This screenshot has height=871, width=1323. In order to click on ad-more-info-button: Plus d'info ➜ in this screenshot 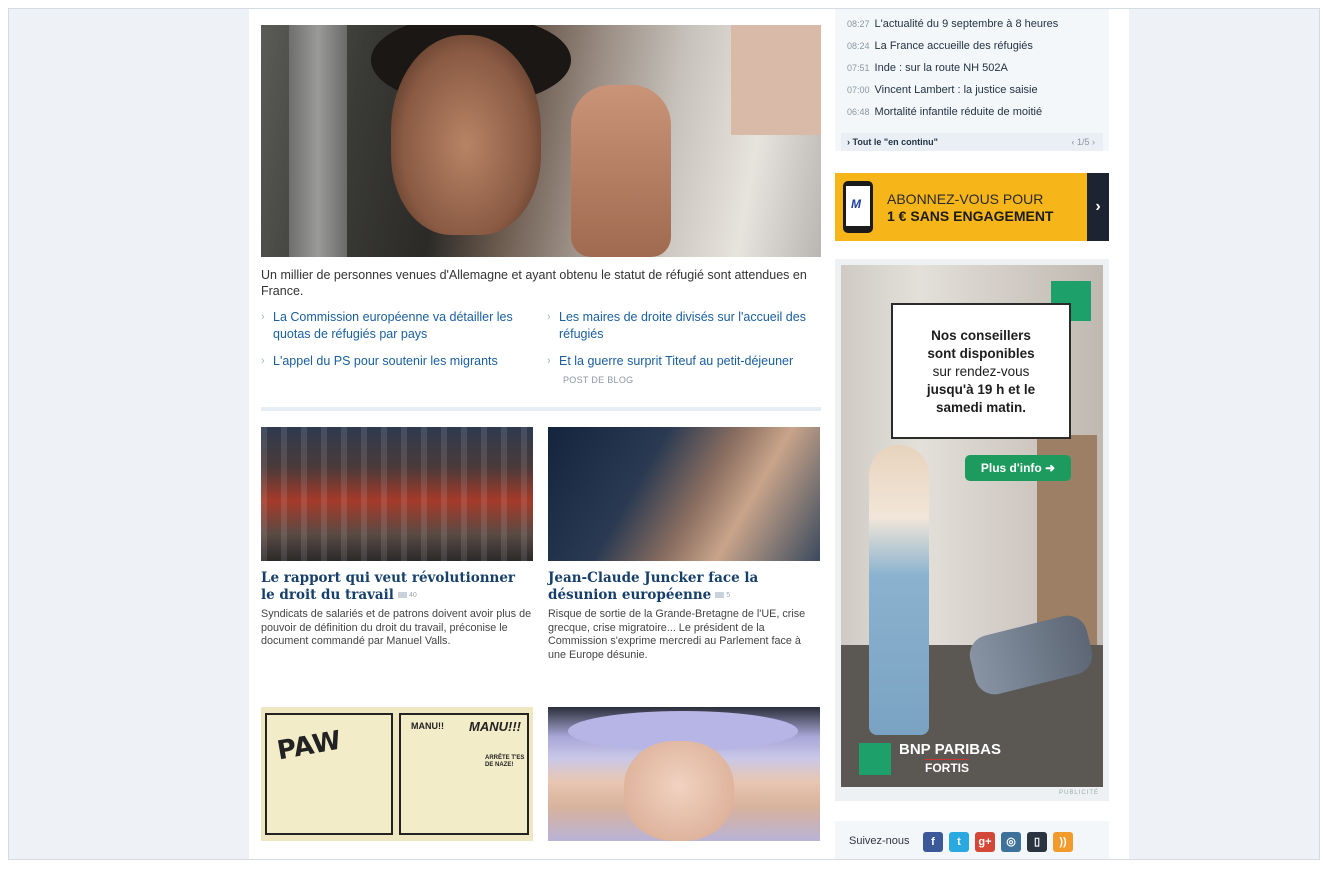, I will do `click(1018, 468)`.